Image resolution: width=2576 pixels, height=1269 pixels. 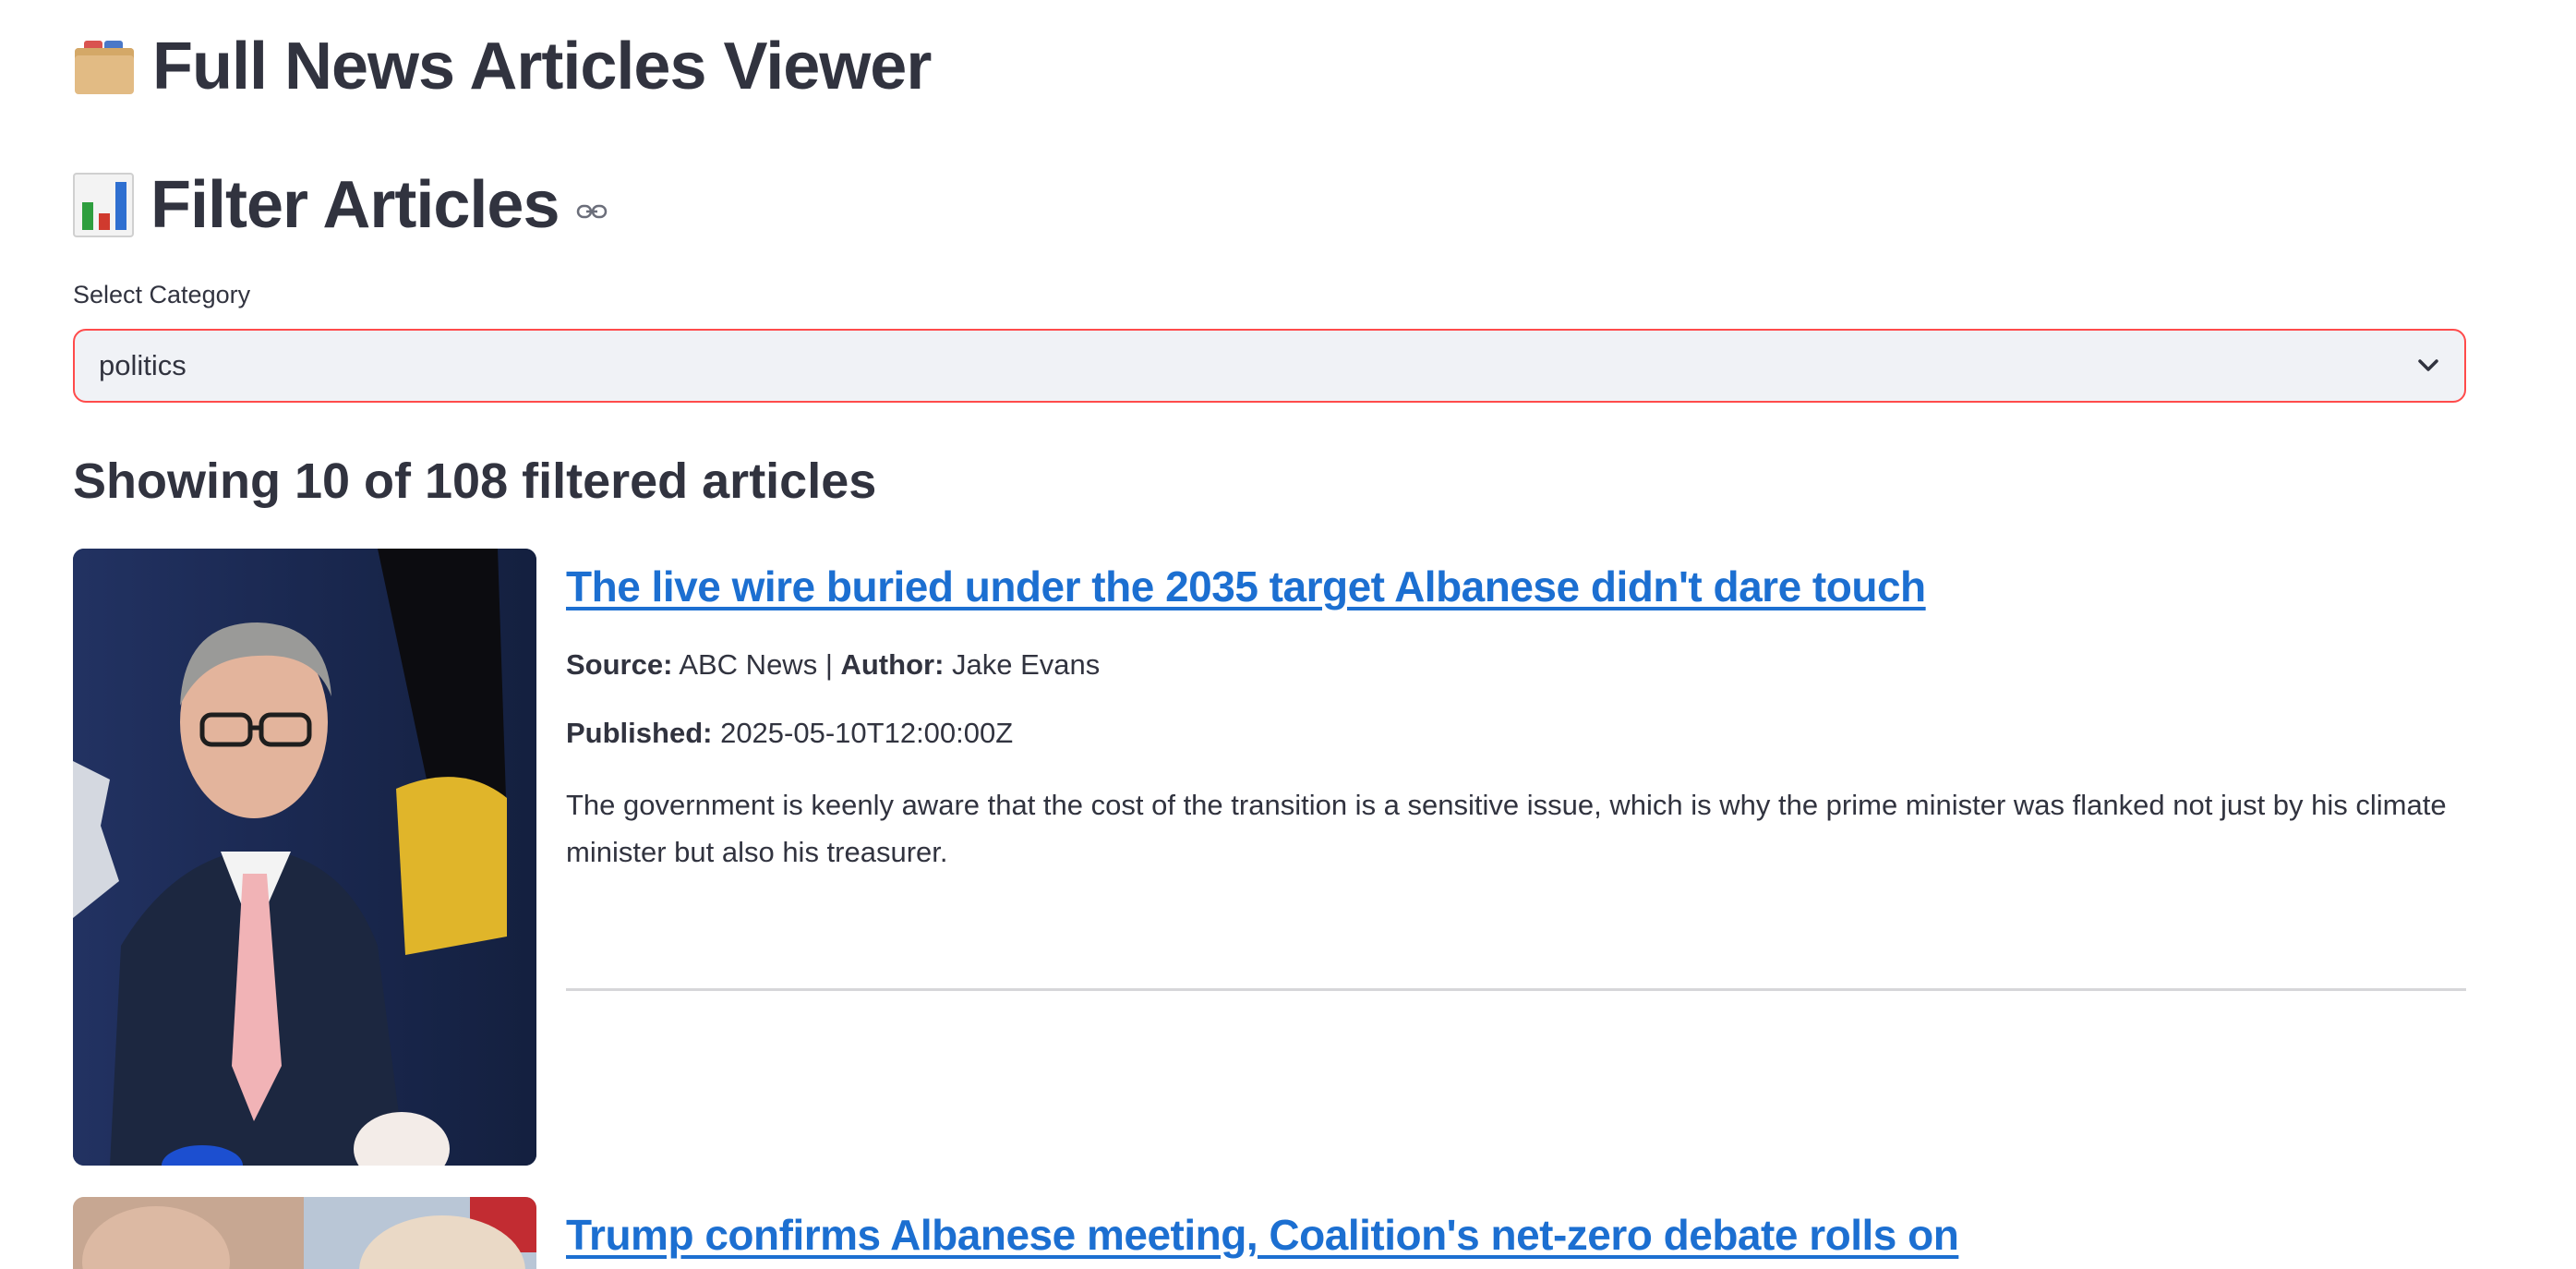 What do you see at coordinates (892, 664) in the screenshot?
I see `author-label: Author:` at bounding box center [892, 664].